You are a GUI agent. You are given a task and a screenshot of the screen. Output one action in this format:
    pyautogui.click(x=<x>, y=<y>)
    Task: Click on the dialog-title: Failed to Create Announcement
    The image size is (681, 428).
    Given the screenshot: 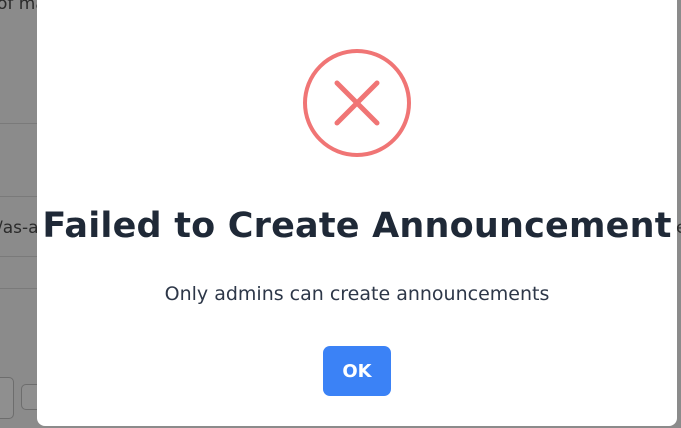 What is the action you would take?
    pyautogui.click(x=357, y=226)
    